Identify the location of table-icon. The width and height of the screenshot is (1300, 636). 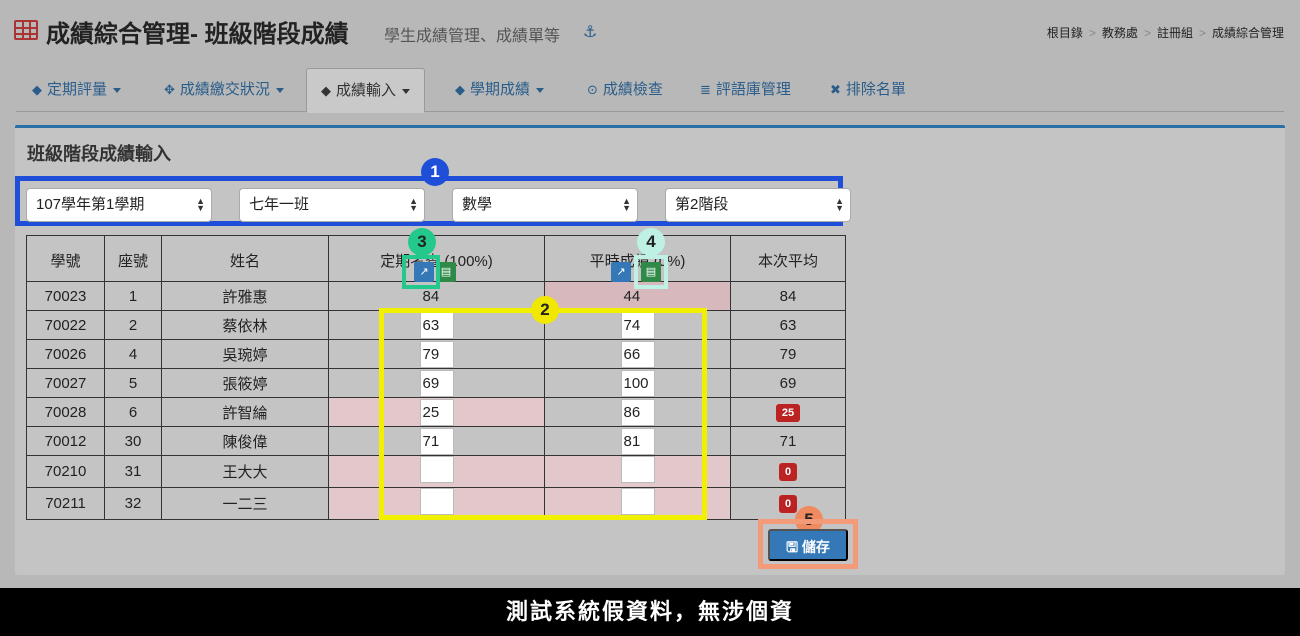
(26, 30).